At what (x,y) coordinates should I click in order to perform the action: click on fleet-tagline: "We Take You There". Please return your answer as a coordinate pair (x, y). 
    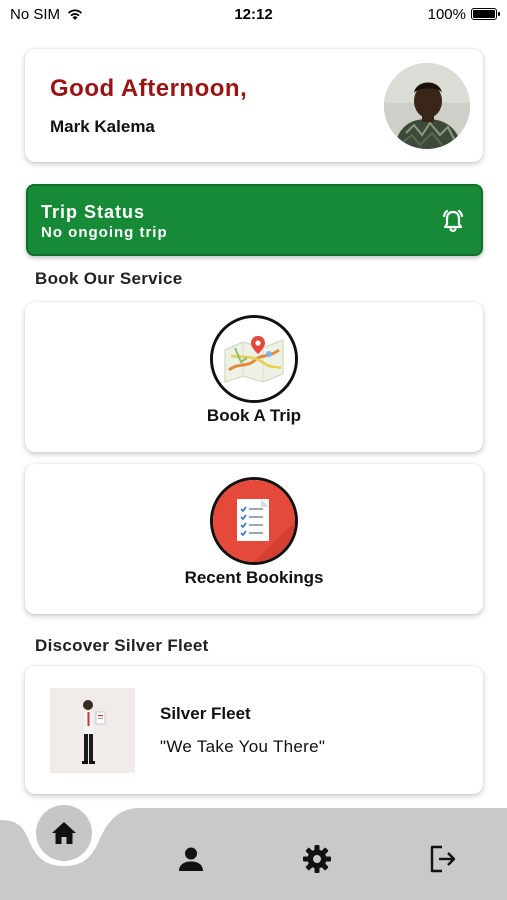
    Looking at the image, I should click on (243, 746).